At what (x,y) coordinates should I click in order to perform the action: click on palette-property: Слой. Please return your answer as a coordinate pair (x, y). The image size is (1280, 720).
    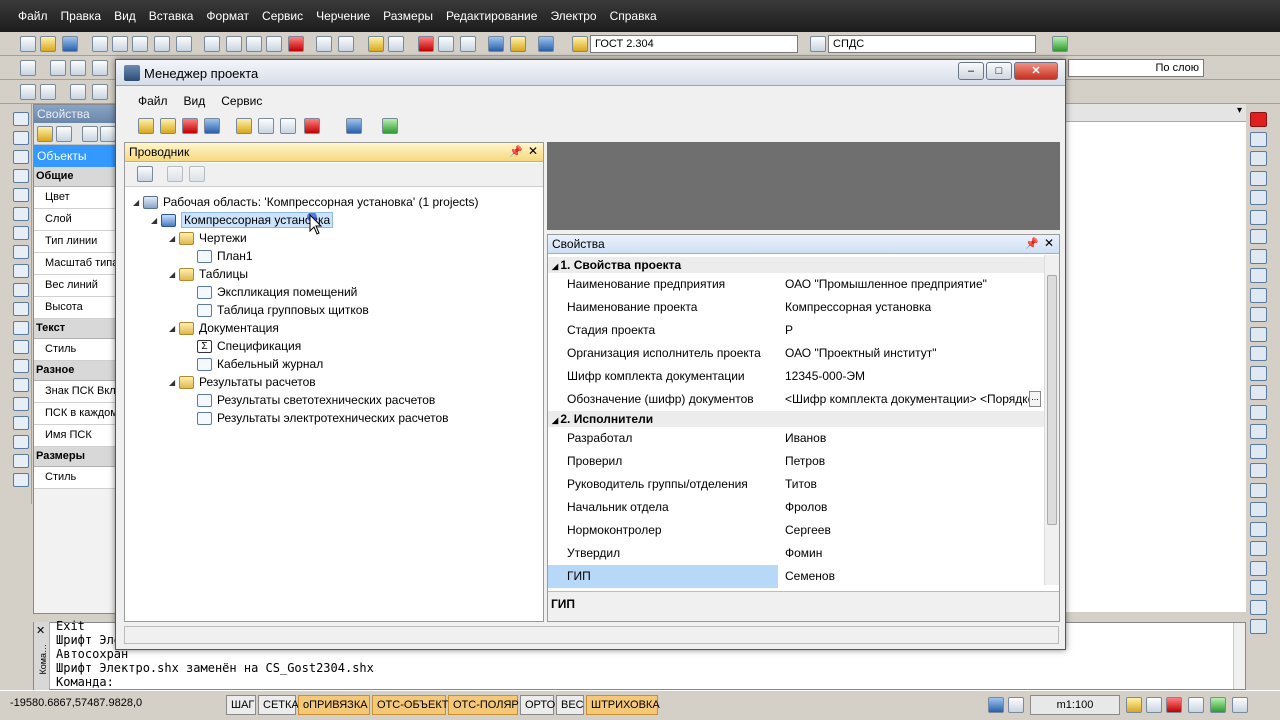
    Looking at the image, I should click on (75, 220).